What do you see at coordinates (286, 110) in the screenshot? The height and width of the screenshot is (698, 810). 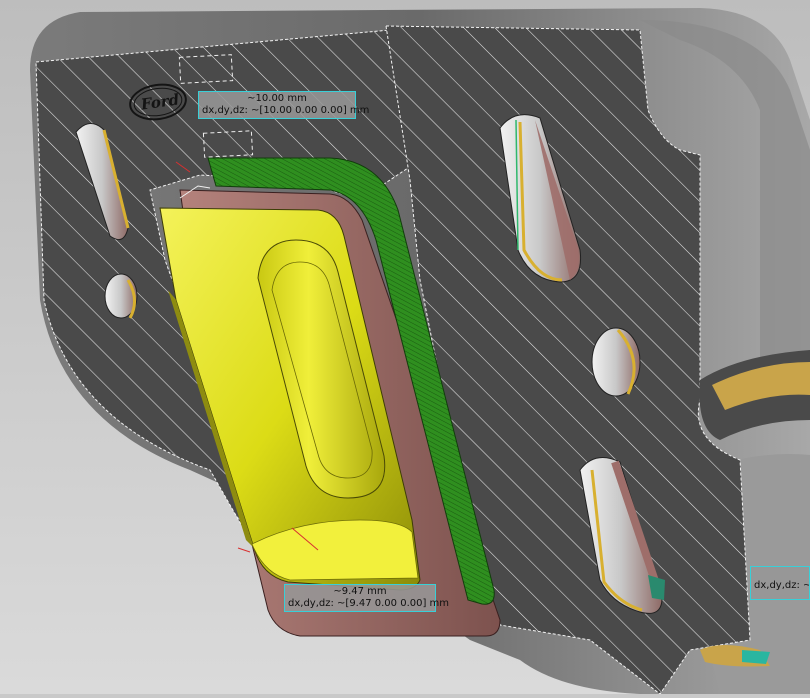 I see `measurement-delta: dx,dy,dz: ~[10.00 0.00 0.00] mm` at bounding box center [286, 110].